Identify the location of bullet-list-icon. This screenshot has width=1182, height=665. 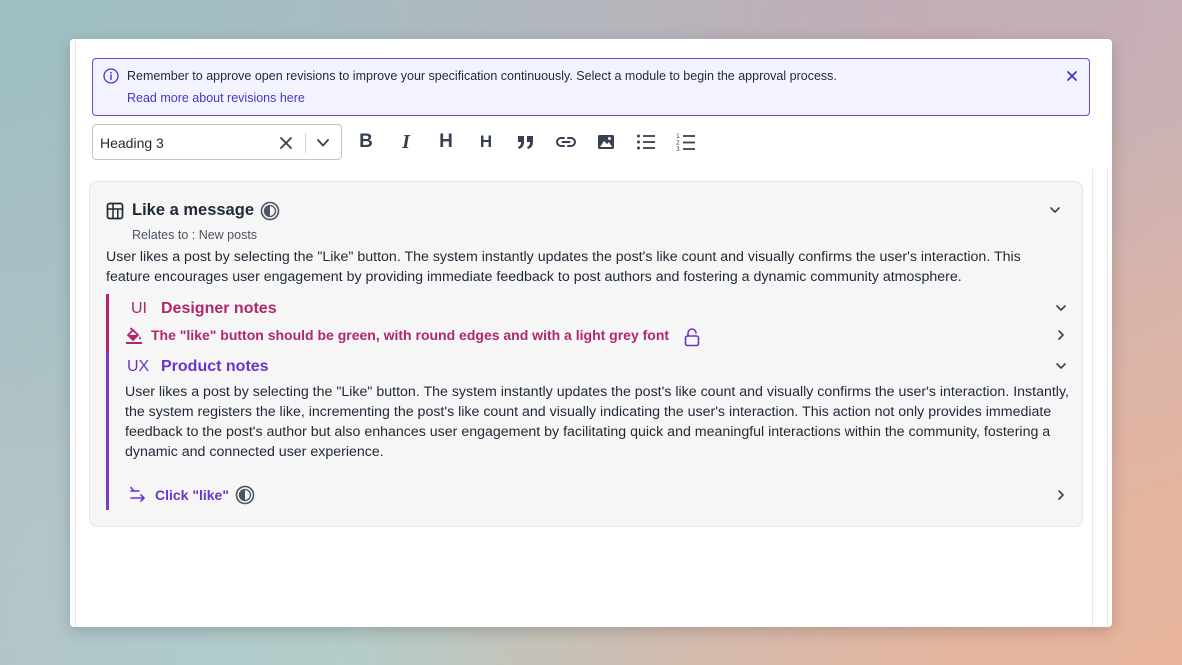
(646, 142).